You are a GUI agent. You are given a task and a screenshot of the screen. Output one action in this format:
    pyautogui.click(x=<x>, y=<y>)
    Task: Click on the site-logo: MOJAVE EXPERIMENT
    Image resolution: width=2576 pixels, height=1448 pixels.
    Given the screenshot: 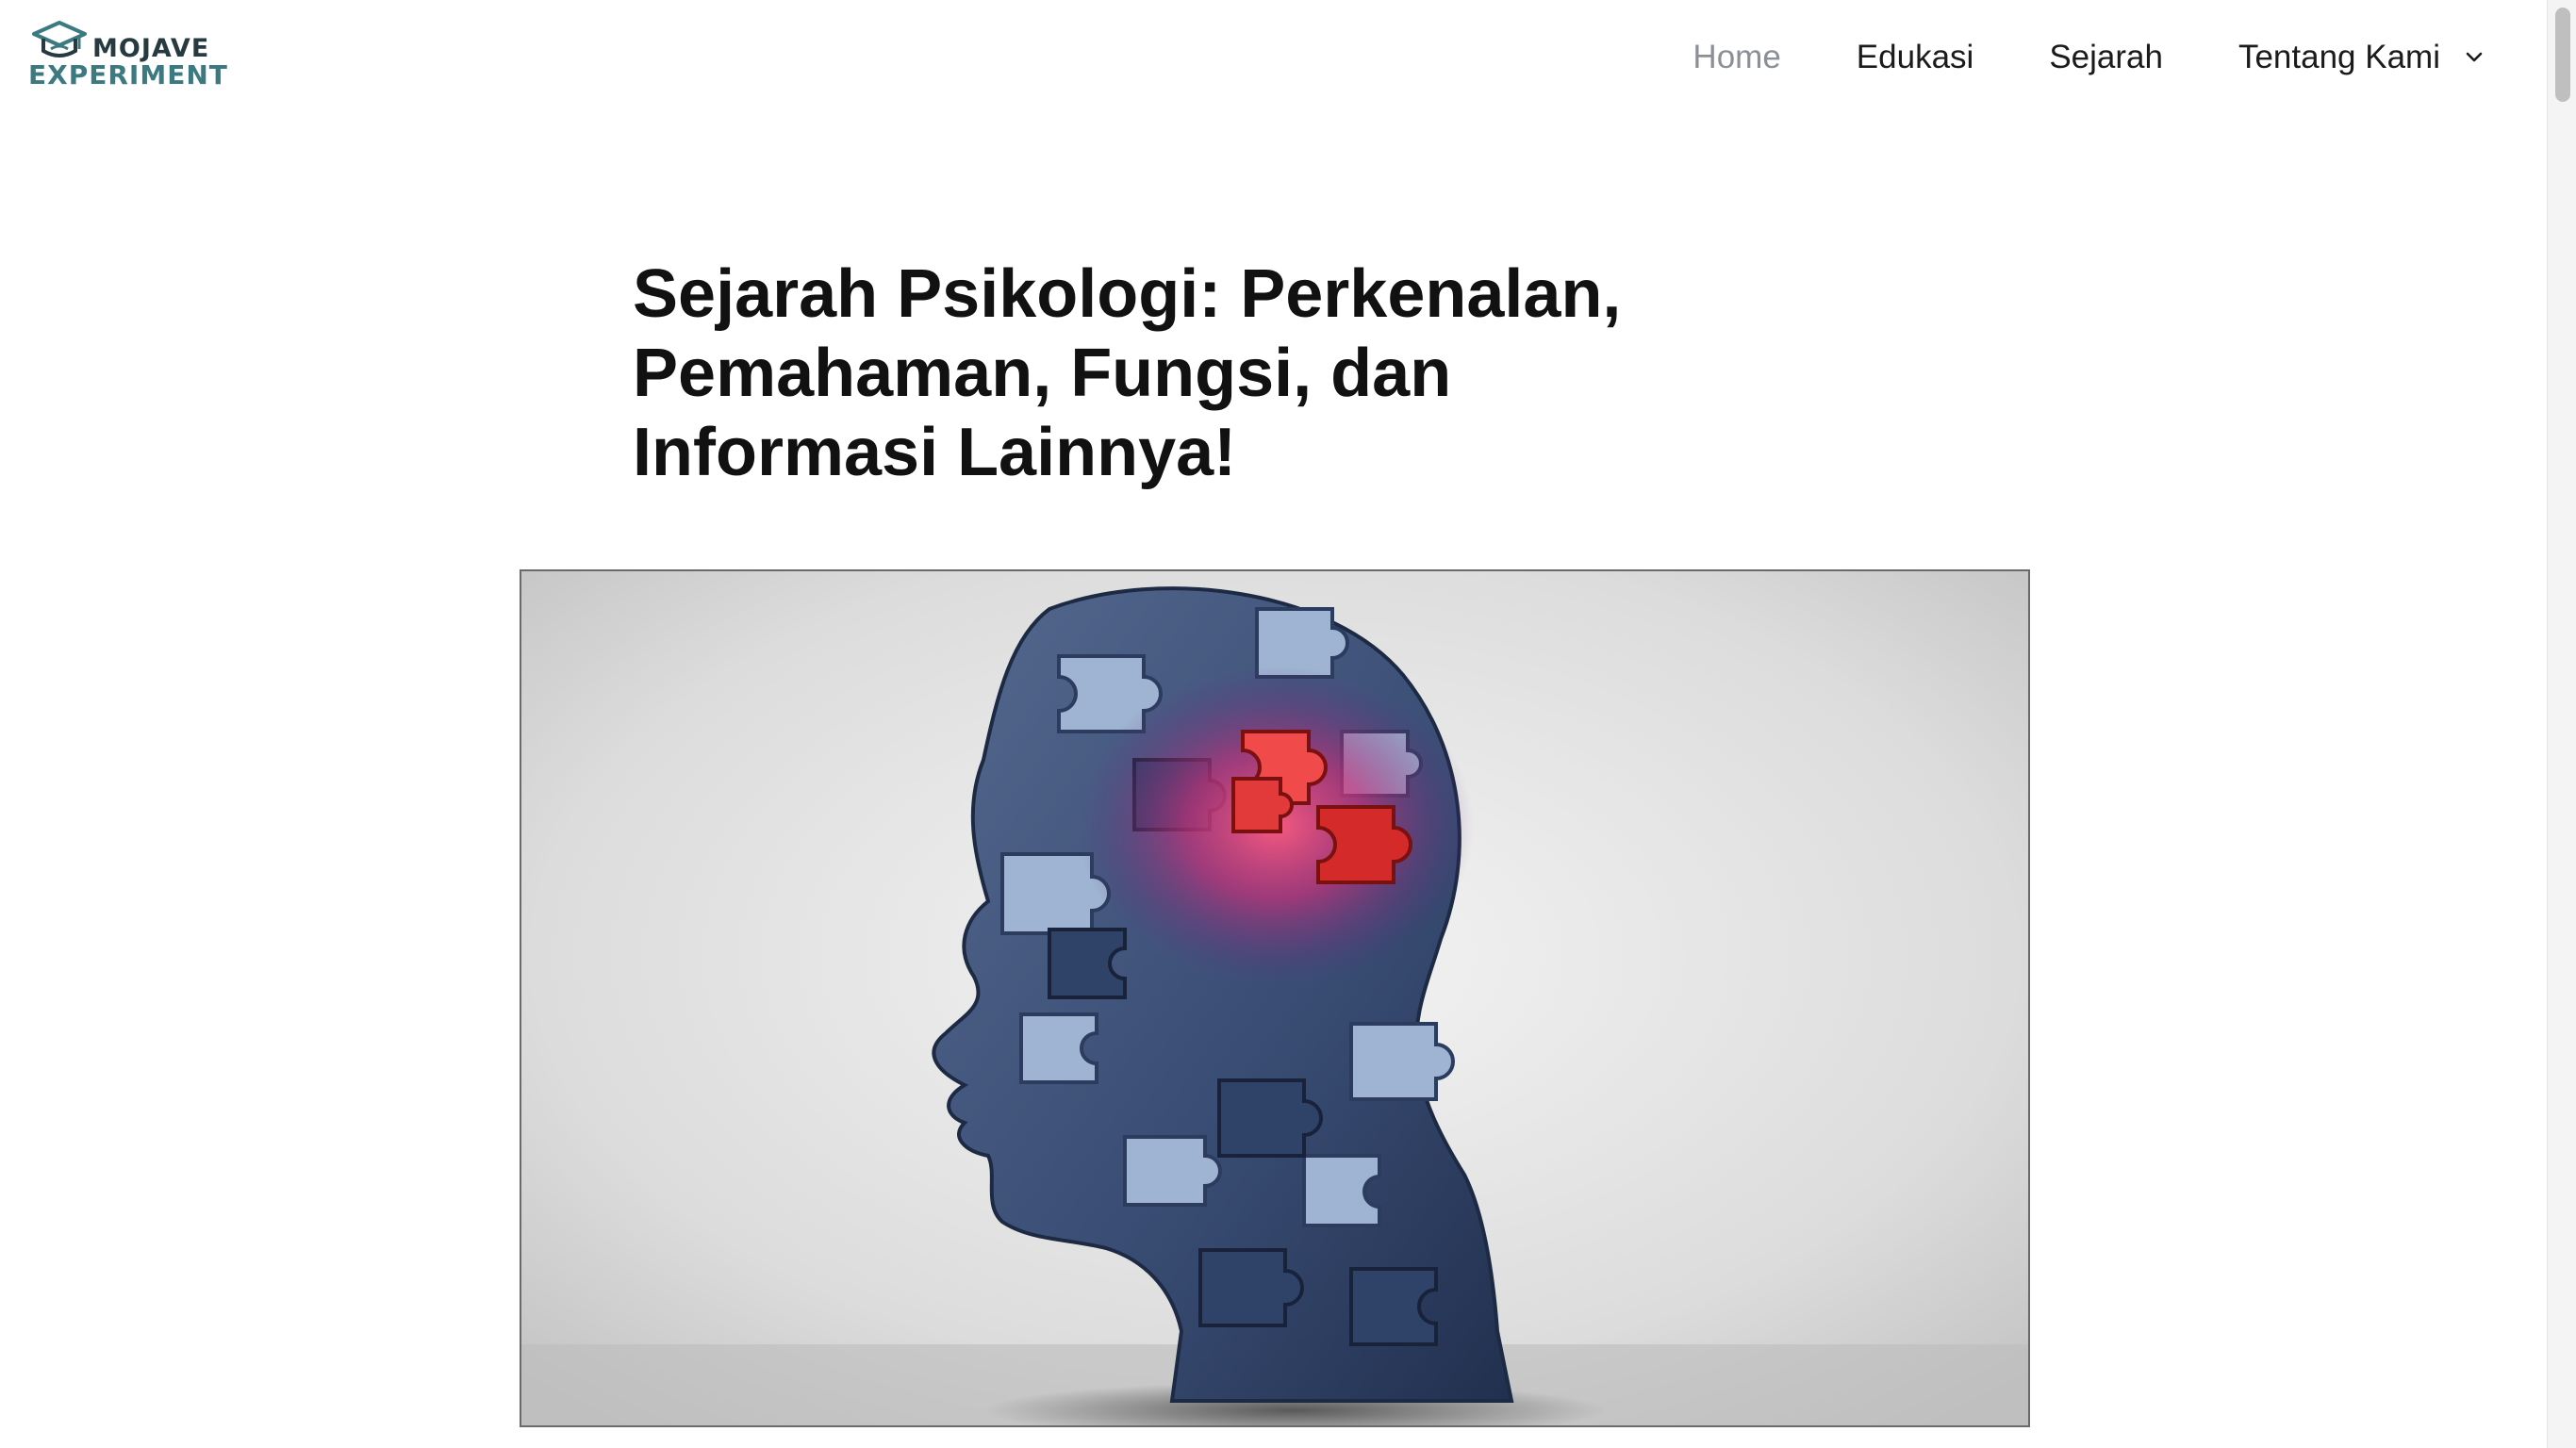 What is the action you would take?
    pyautogui.click(x=127, y=56)
    